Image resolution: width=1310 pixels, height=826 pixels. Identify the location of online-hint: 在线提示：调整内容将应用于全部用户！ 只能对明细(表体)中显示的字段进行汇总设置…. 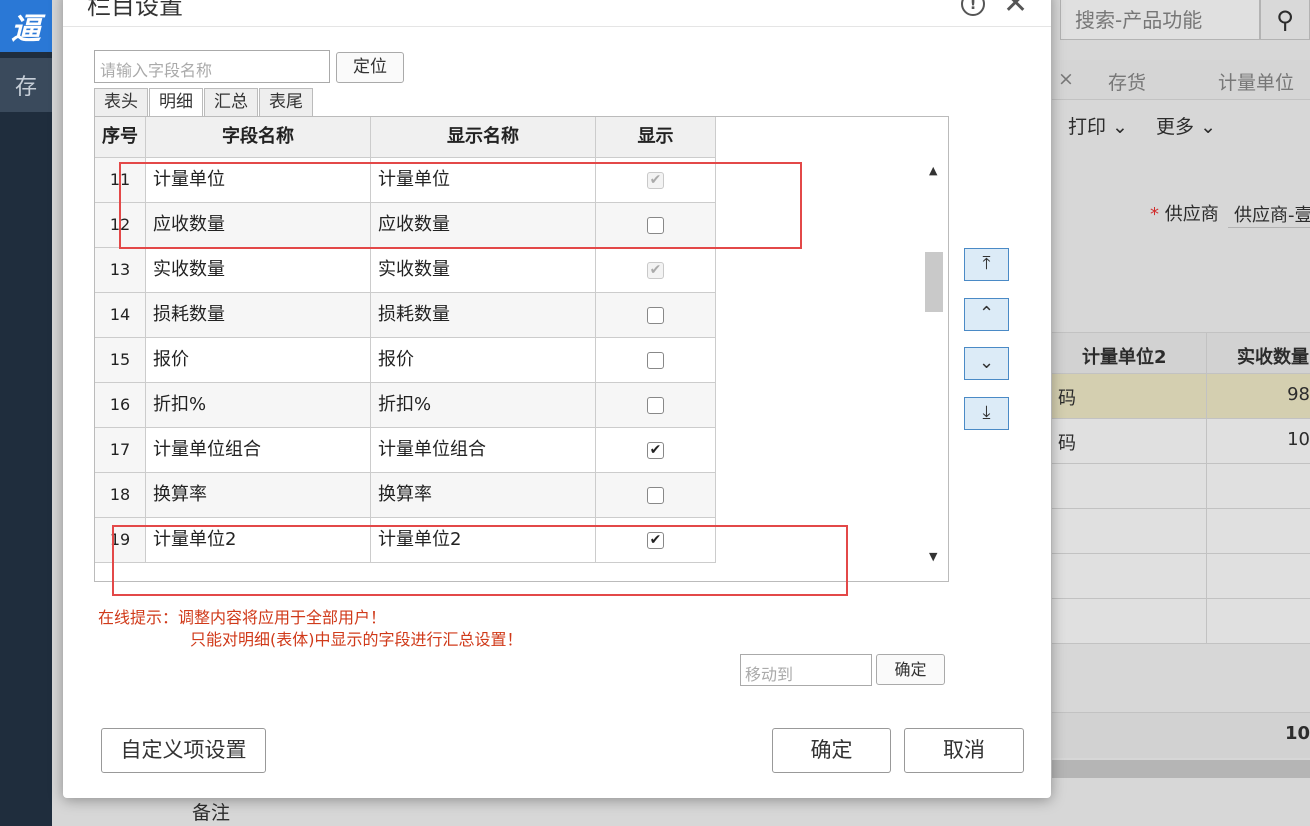
(310, 629).